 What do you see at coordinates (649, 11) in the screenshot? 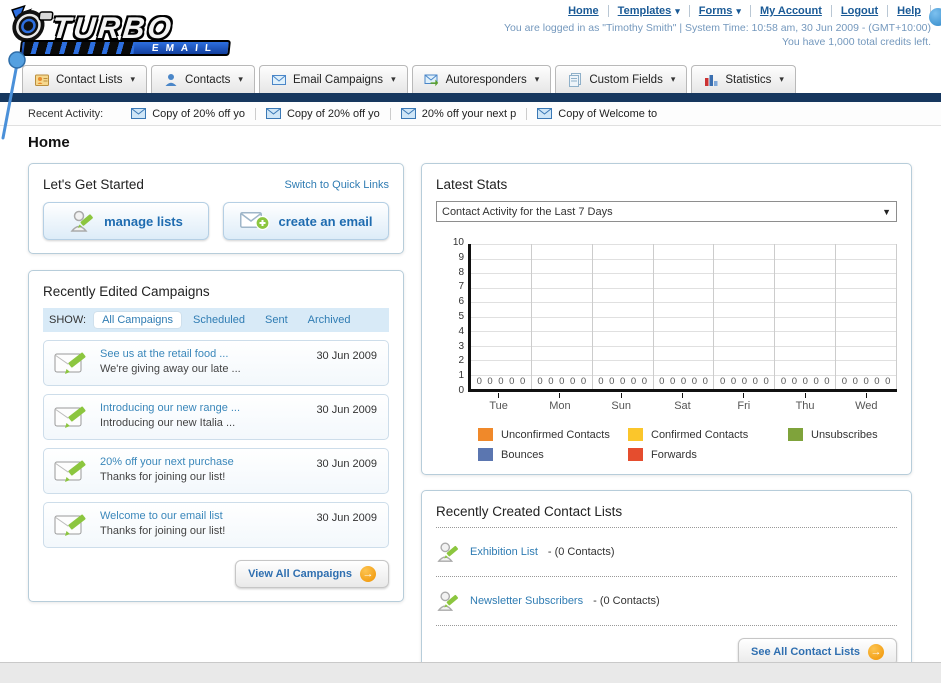
I see `nav-link-templates: Templates` at bounding box center [649, 11].